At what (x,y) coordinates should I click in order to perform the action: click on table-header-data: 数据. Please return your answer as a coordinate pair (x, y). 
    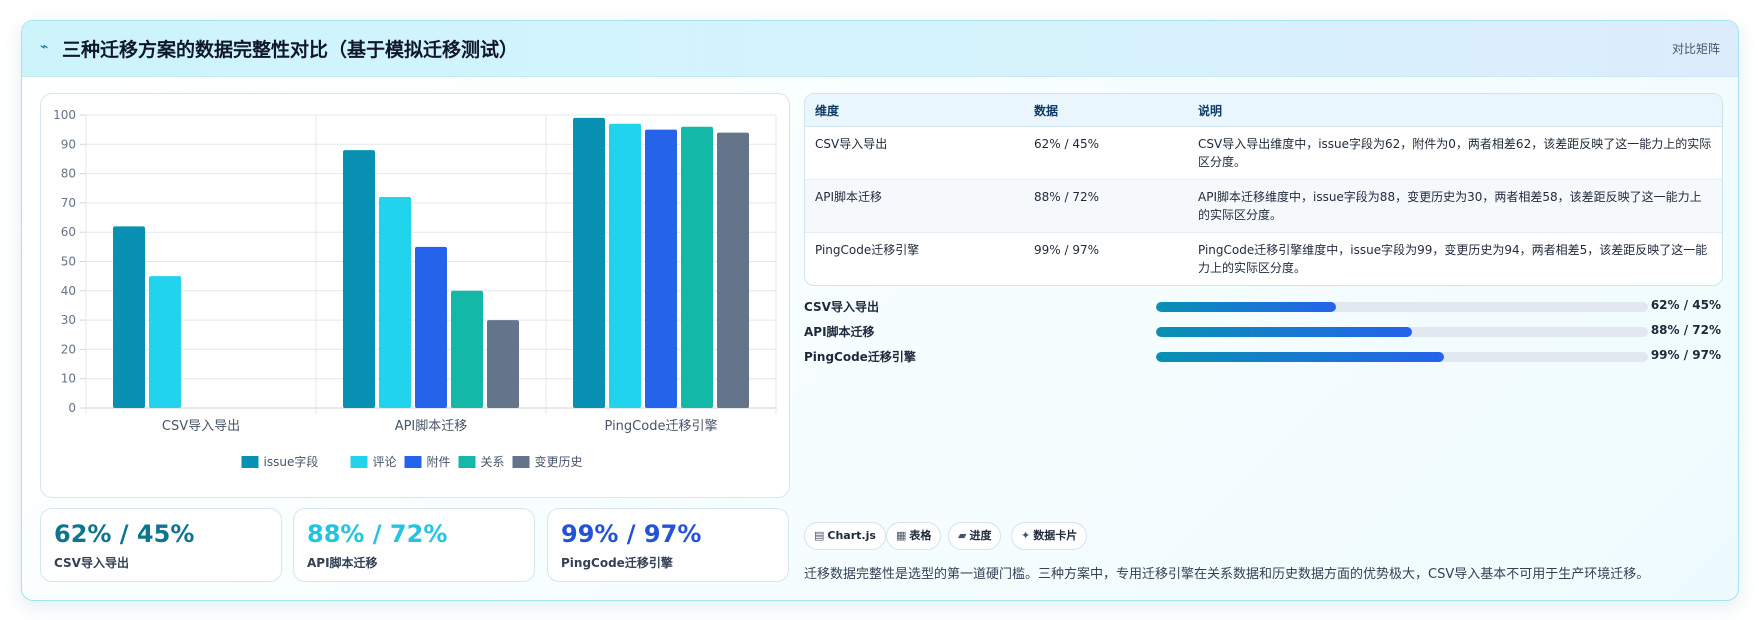
    Looking at the image, I should click on (1106, 110).